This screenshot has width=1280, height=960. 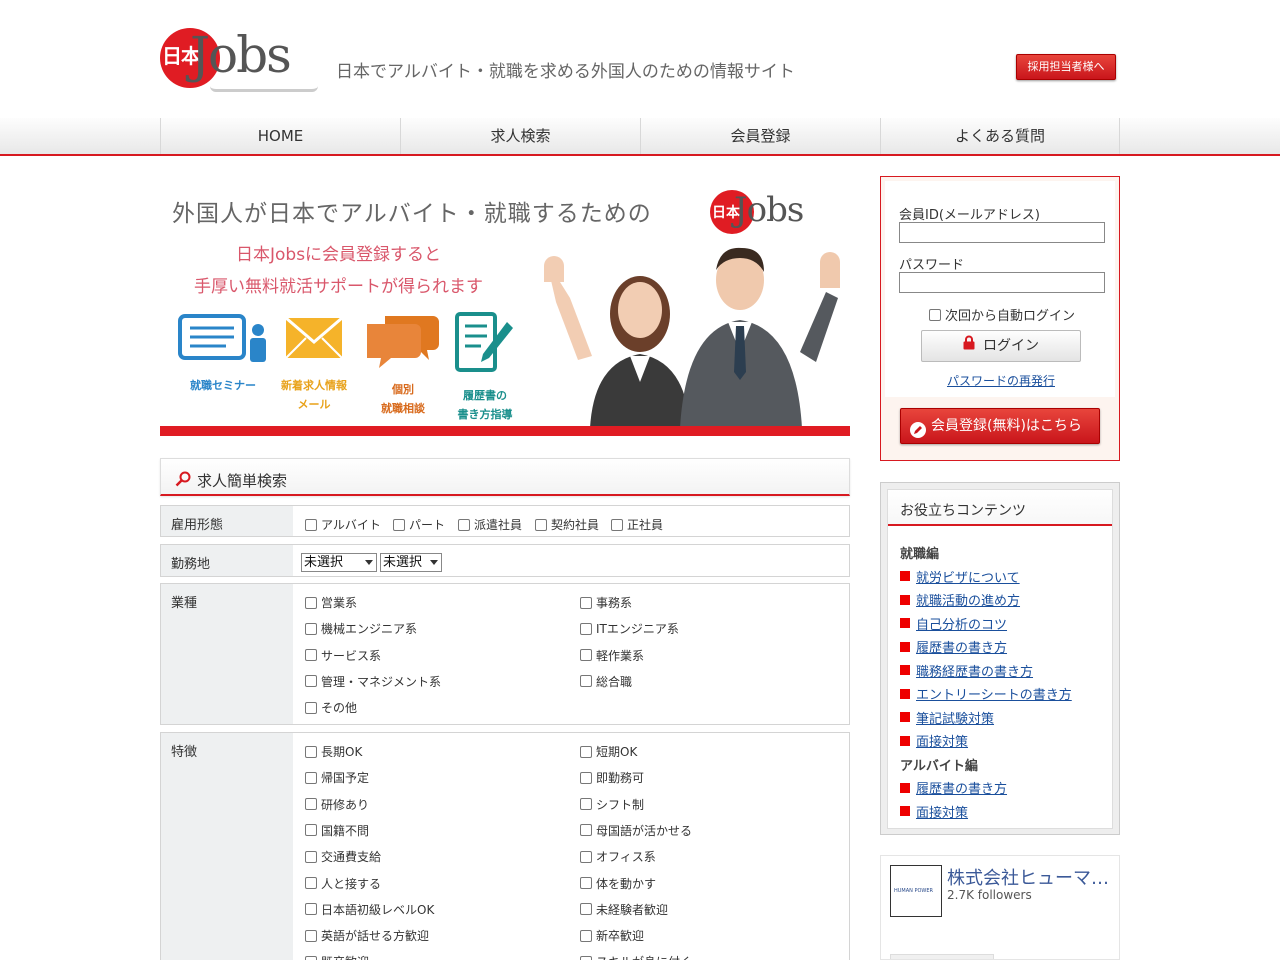 I want to click on feature-option: 母国語が活かせる, so click(x=636, y=830).